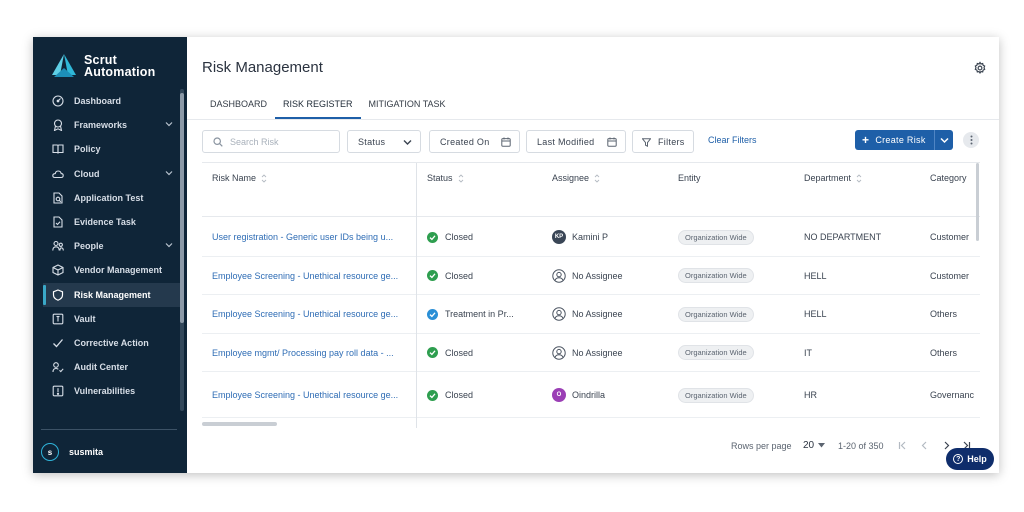 The height and width of the screenshot is (512, 1024). I want to click on assignee-cell: No Assignee, so click(612, 314).